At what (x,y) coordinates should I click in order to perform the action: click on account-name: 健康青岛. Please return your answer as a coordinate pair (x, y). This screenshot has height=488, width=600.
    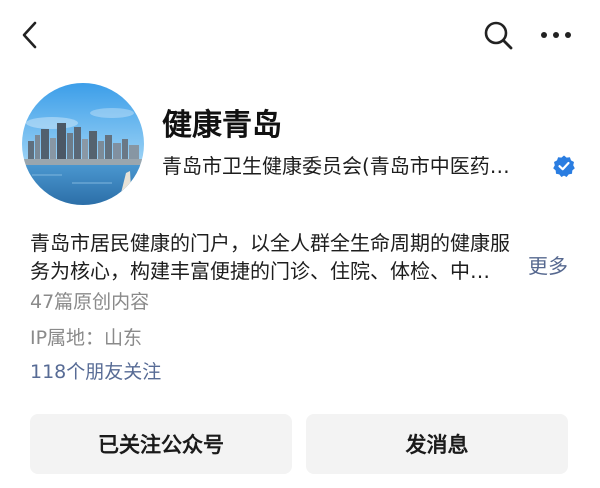
    Looking at the image, I should click on (222, 125).